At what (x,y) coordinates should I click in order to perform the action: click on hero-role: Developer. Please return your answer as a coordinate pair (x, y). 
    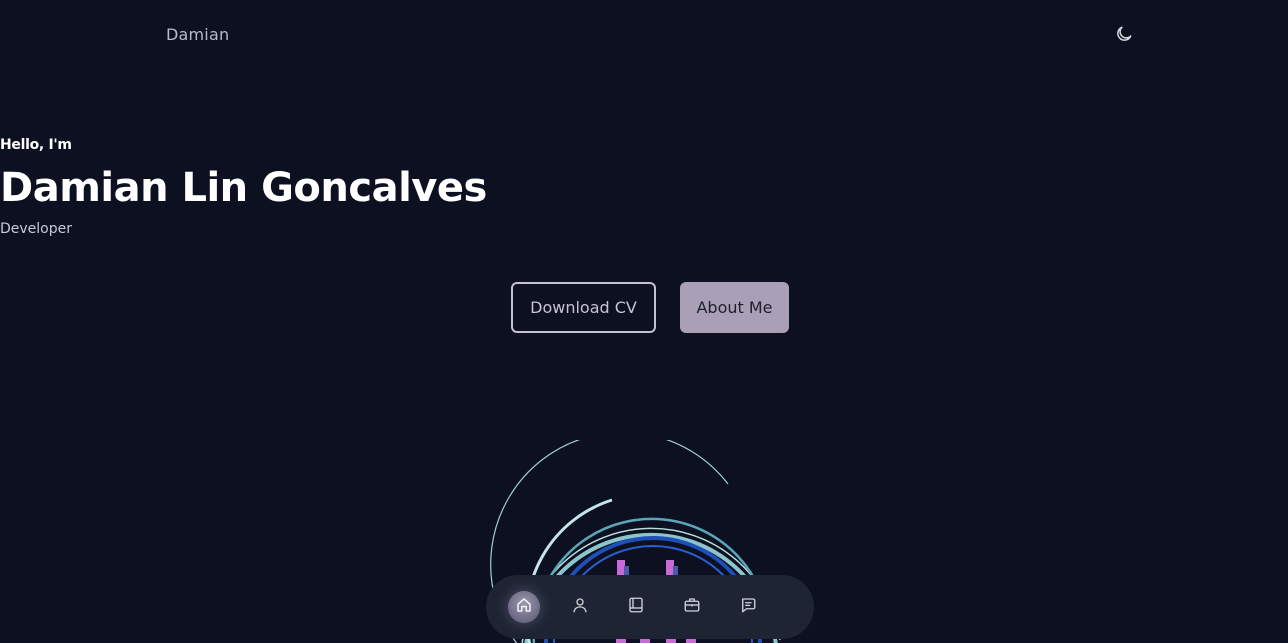
    Looking at the image, I should click on (36, 229).